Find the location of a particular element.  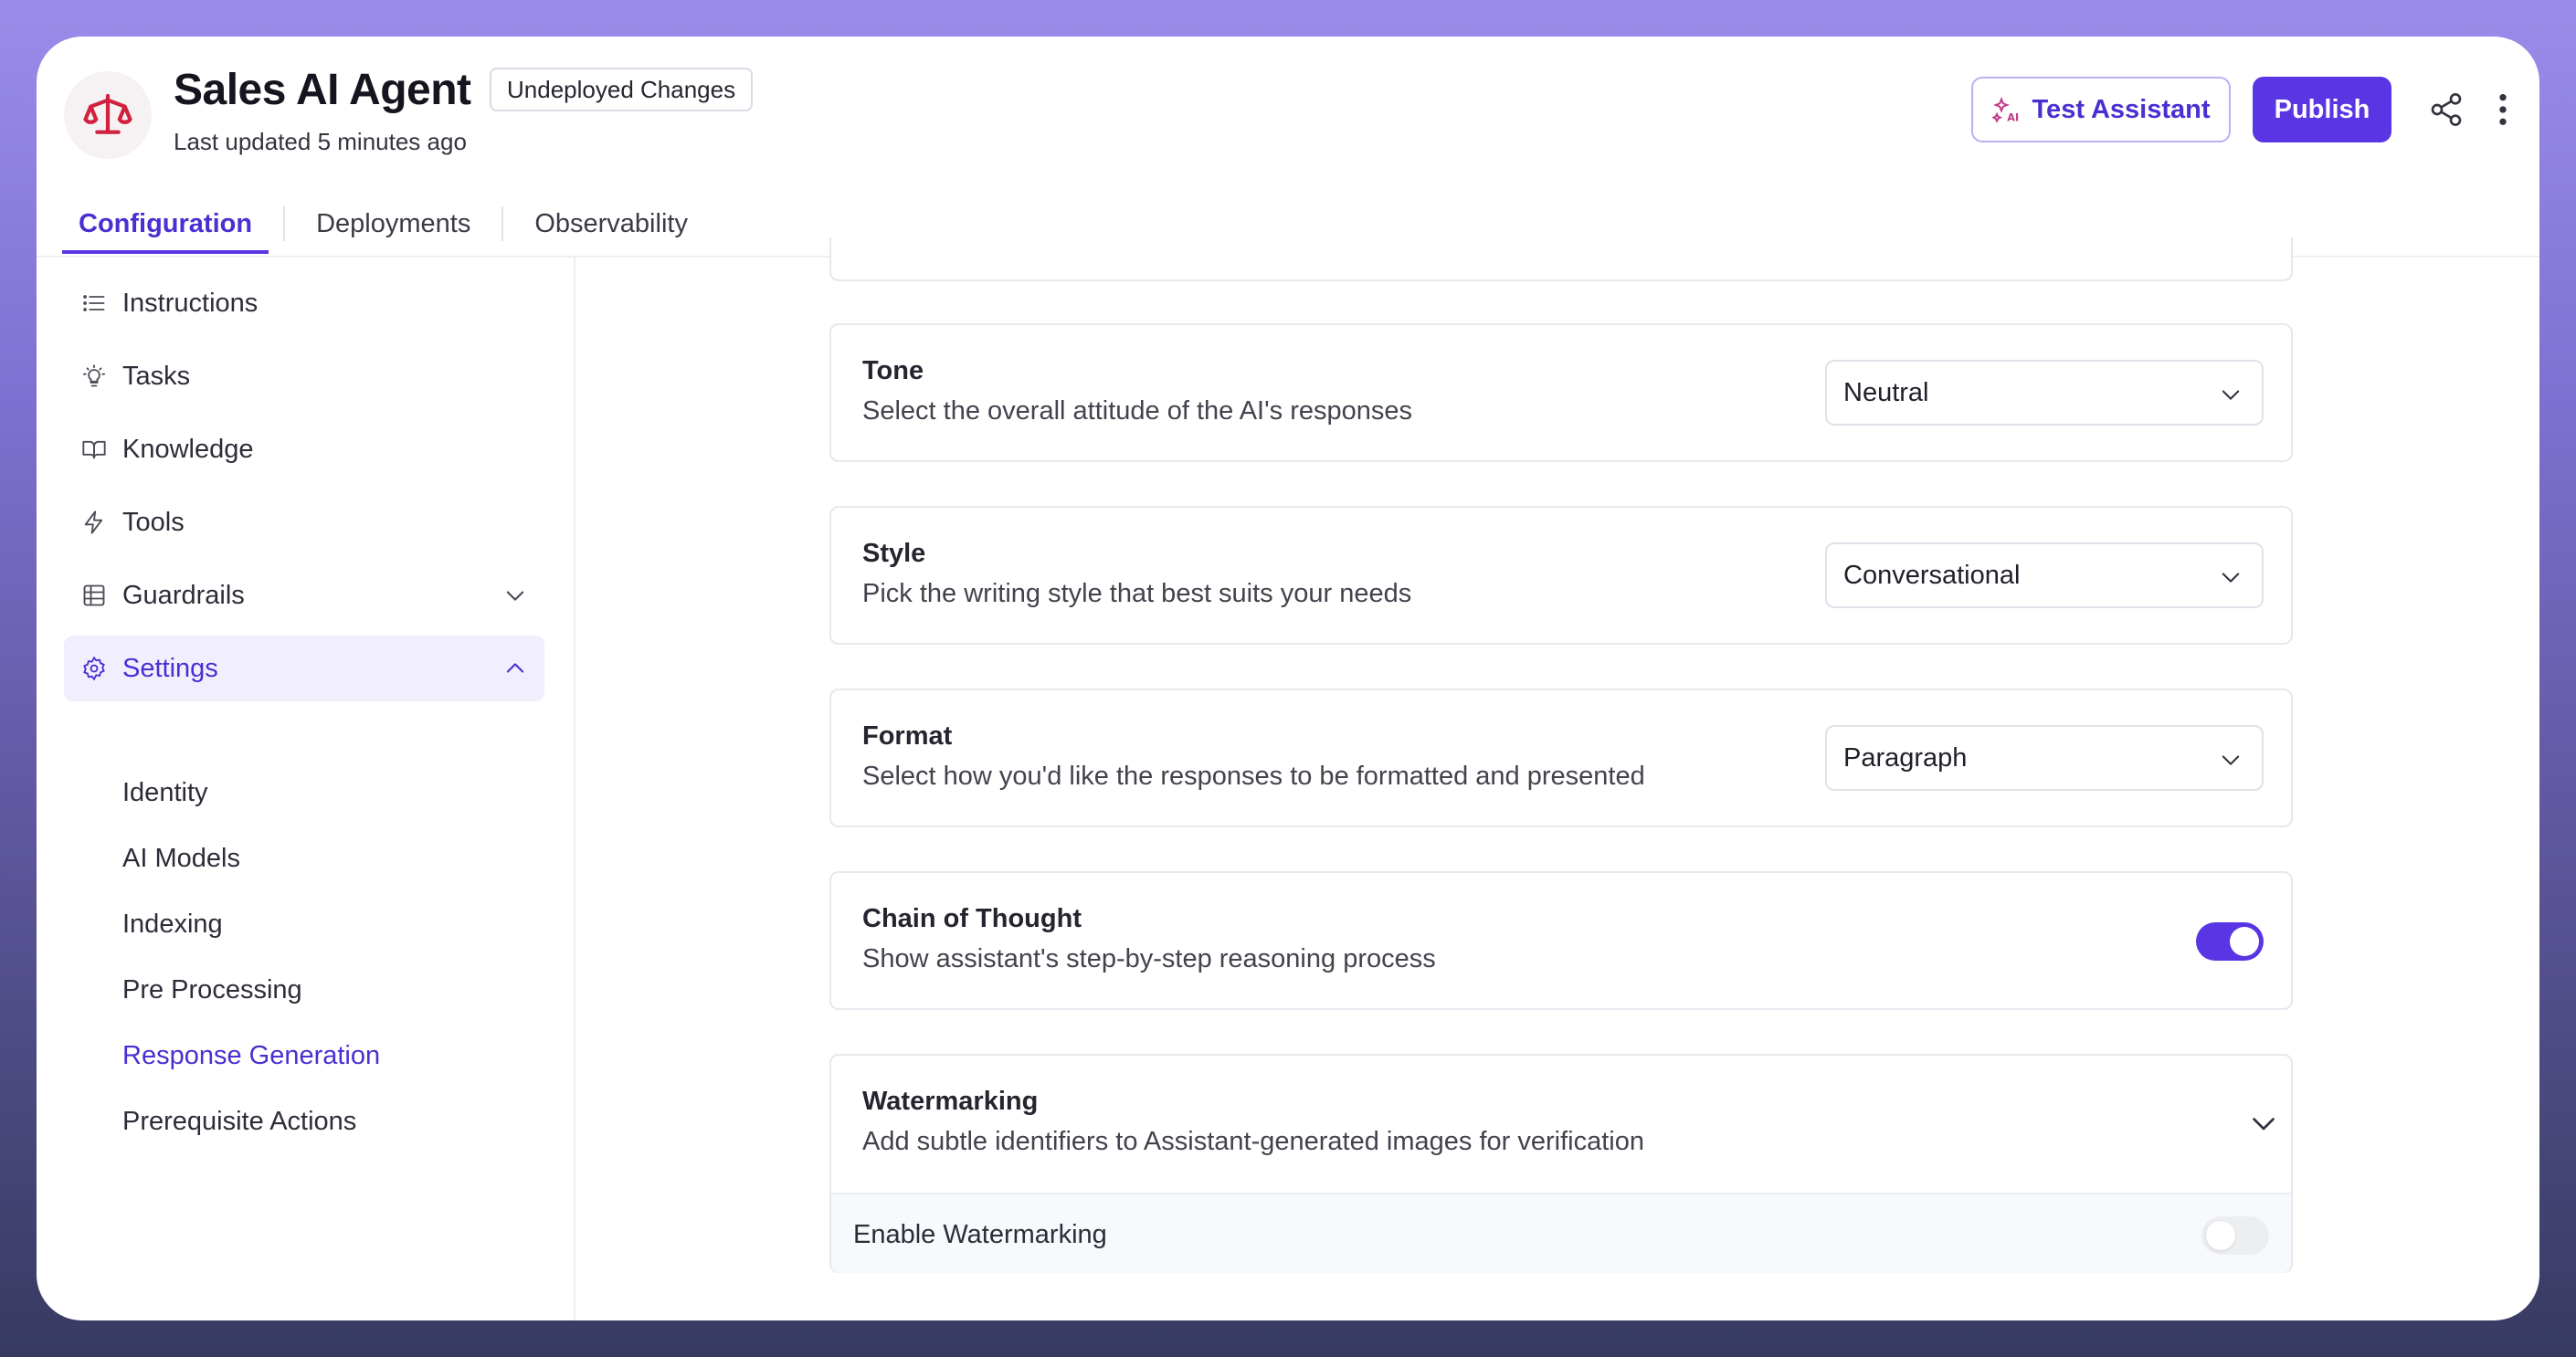

tab-deployments: Deployments is located at coordinates (393, 223).